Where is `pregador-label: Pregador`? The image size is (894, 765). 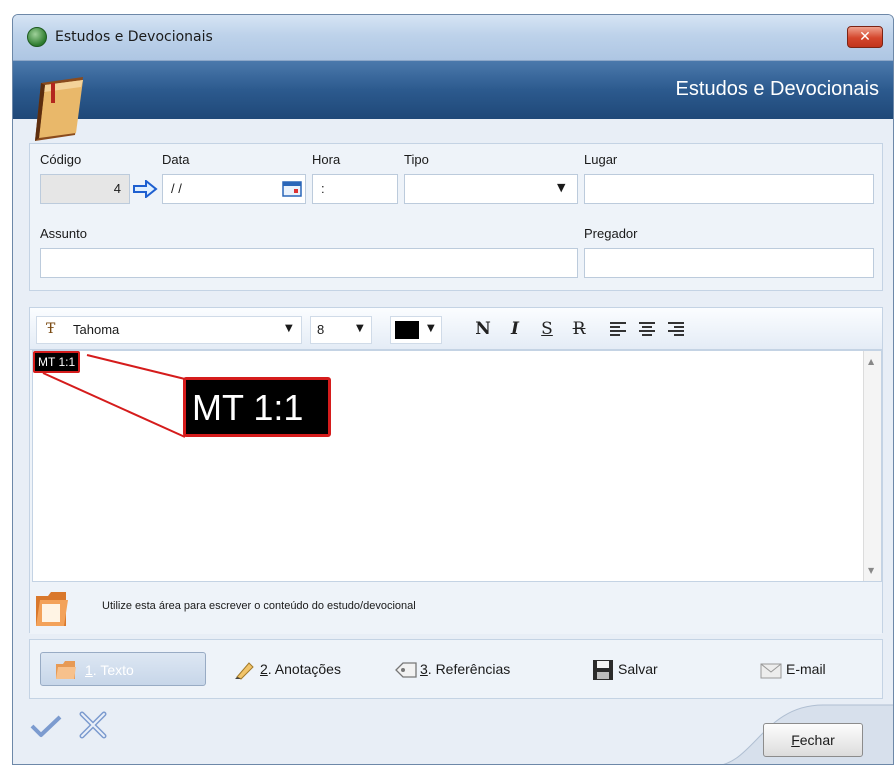
pregador-label: Pregador is located at coordinates (611, 233).